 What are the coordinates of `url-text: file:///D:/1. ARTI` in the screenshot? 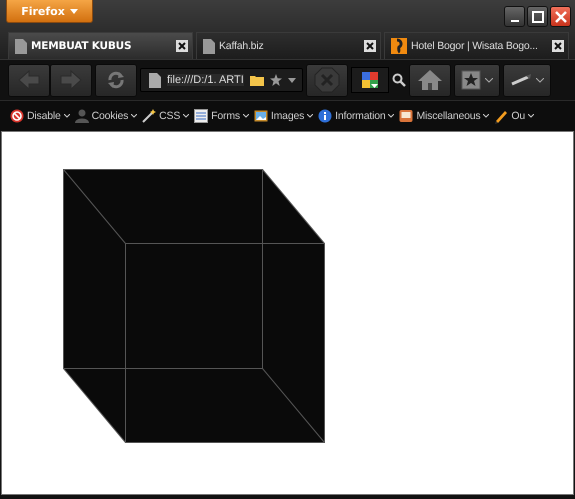 It's located at (205, 80).